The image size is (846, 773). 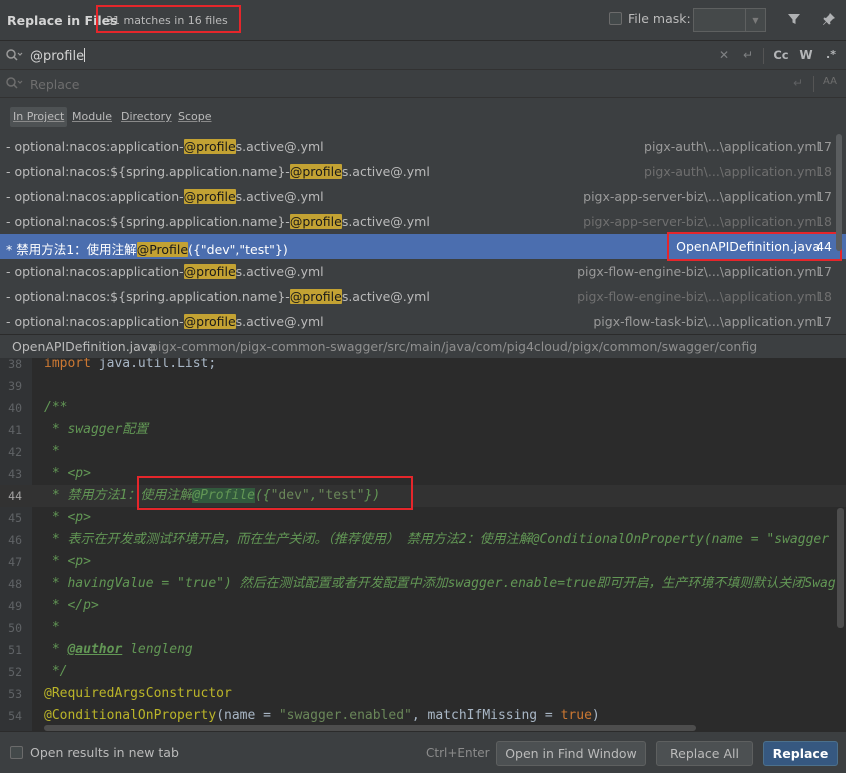 What do you see at coordinates (800, 753) in the screenshot?
I see `replace-button: Replace` at bounding box center [800, 753].